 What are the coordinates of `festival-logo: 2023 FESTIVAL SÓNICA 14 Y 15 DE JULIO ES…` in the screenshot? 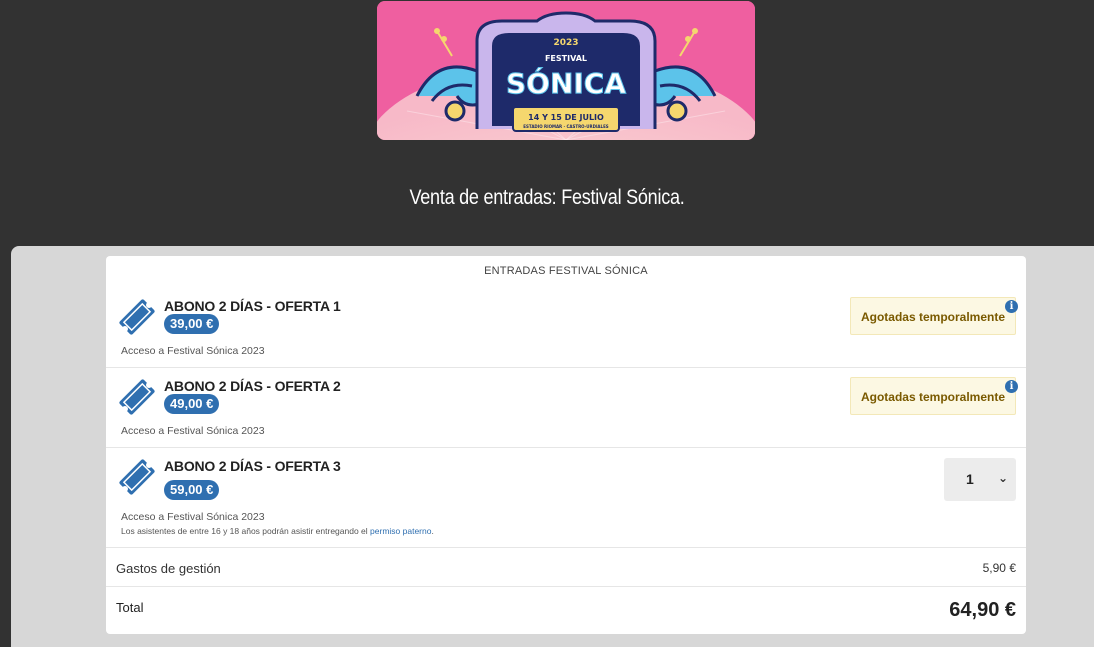 It's located at (566, 70).